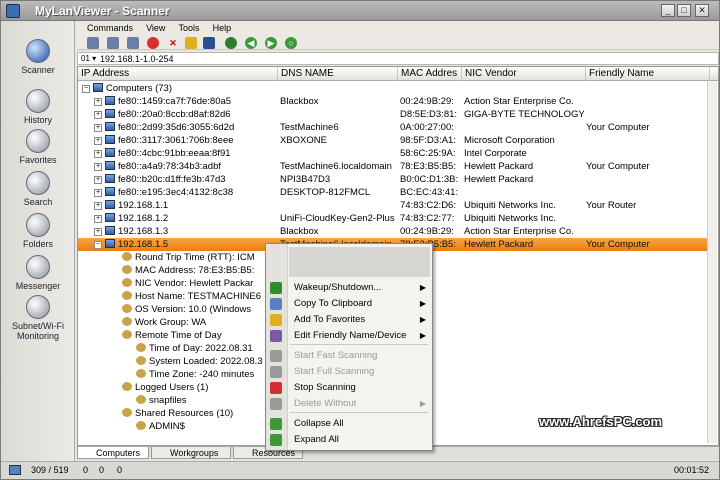  Describe the element at coordinates (88, 59) in the screenshot. I see `range-selector: 01 ▾` at that location.